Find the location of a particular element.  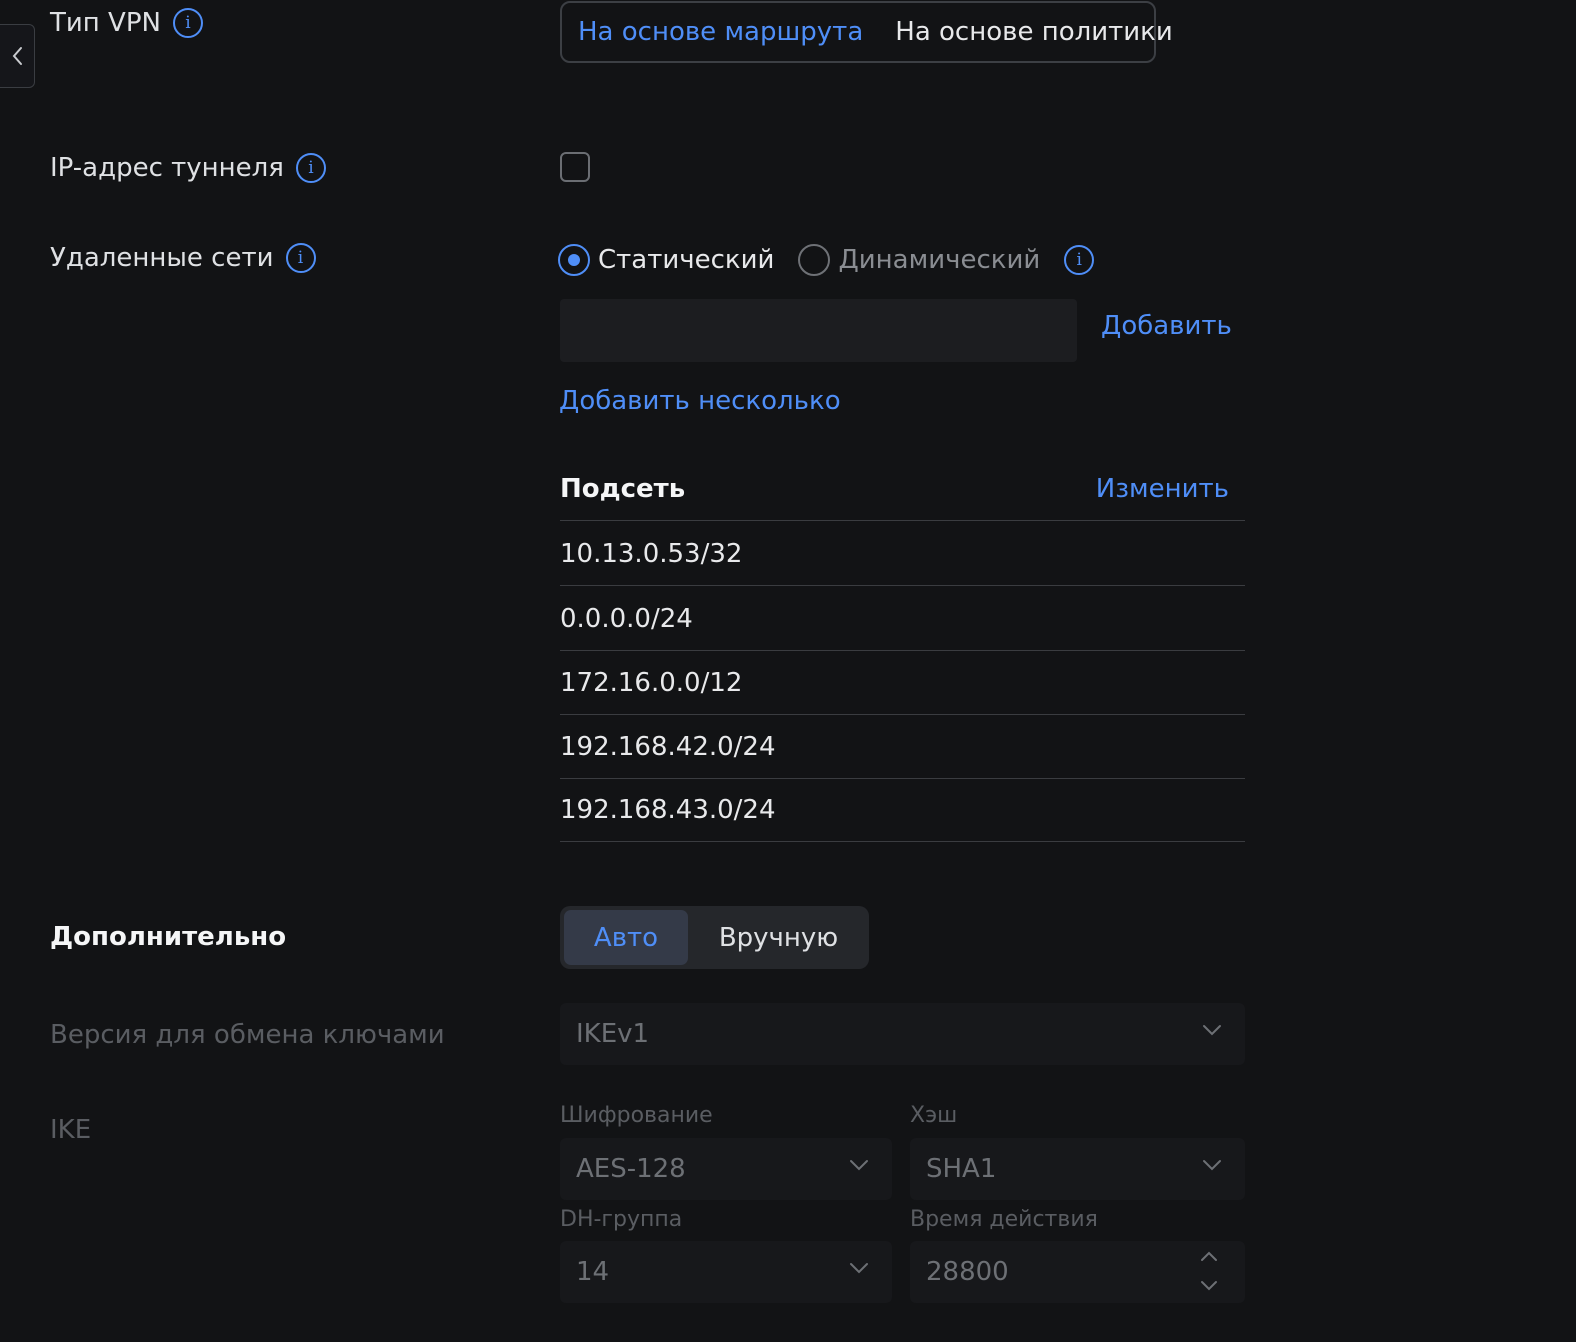

hash-select: SHA1 is located at coordinates (1077, 1169).